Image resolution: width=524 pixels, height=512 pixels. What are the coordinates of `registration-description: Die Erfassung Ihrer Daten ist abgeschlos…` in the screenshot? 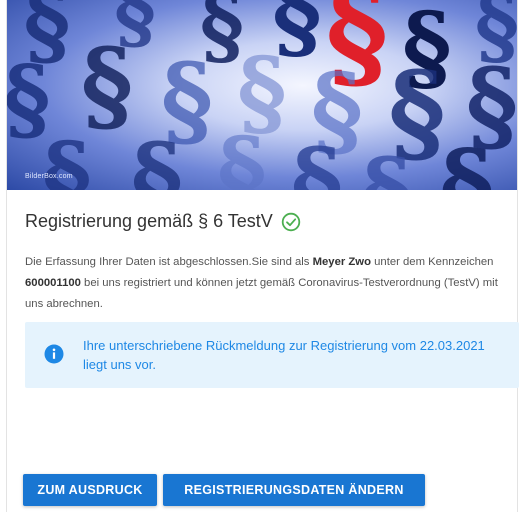 It's located at (267, 283).